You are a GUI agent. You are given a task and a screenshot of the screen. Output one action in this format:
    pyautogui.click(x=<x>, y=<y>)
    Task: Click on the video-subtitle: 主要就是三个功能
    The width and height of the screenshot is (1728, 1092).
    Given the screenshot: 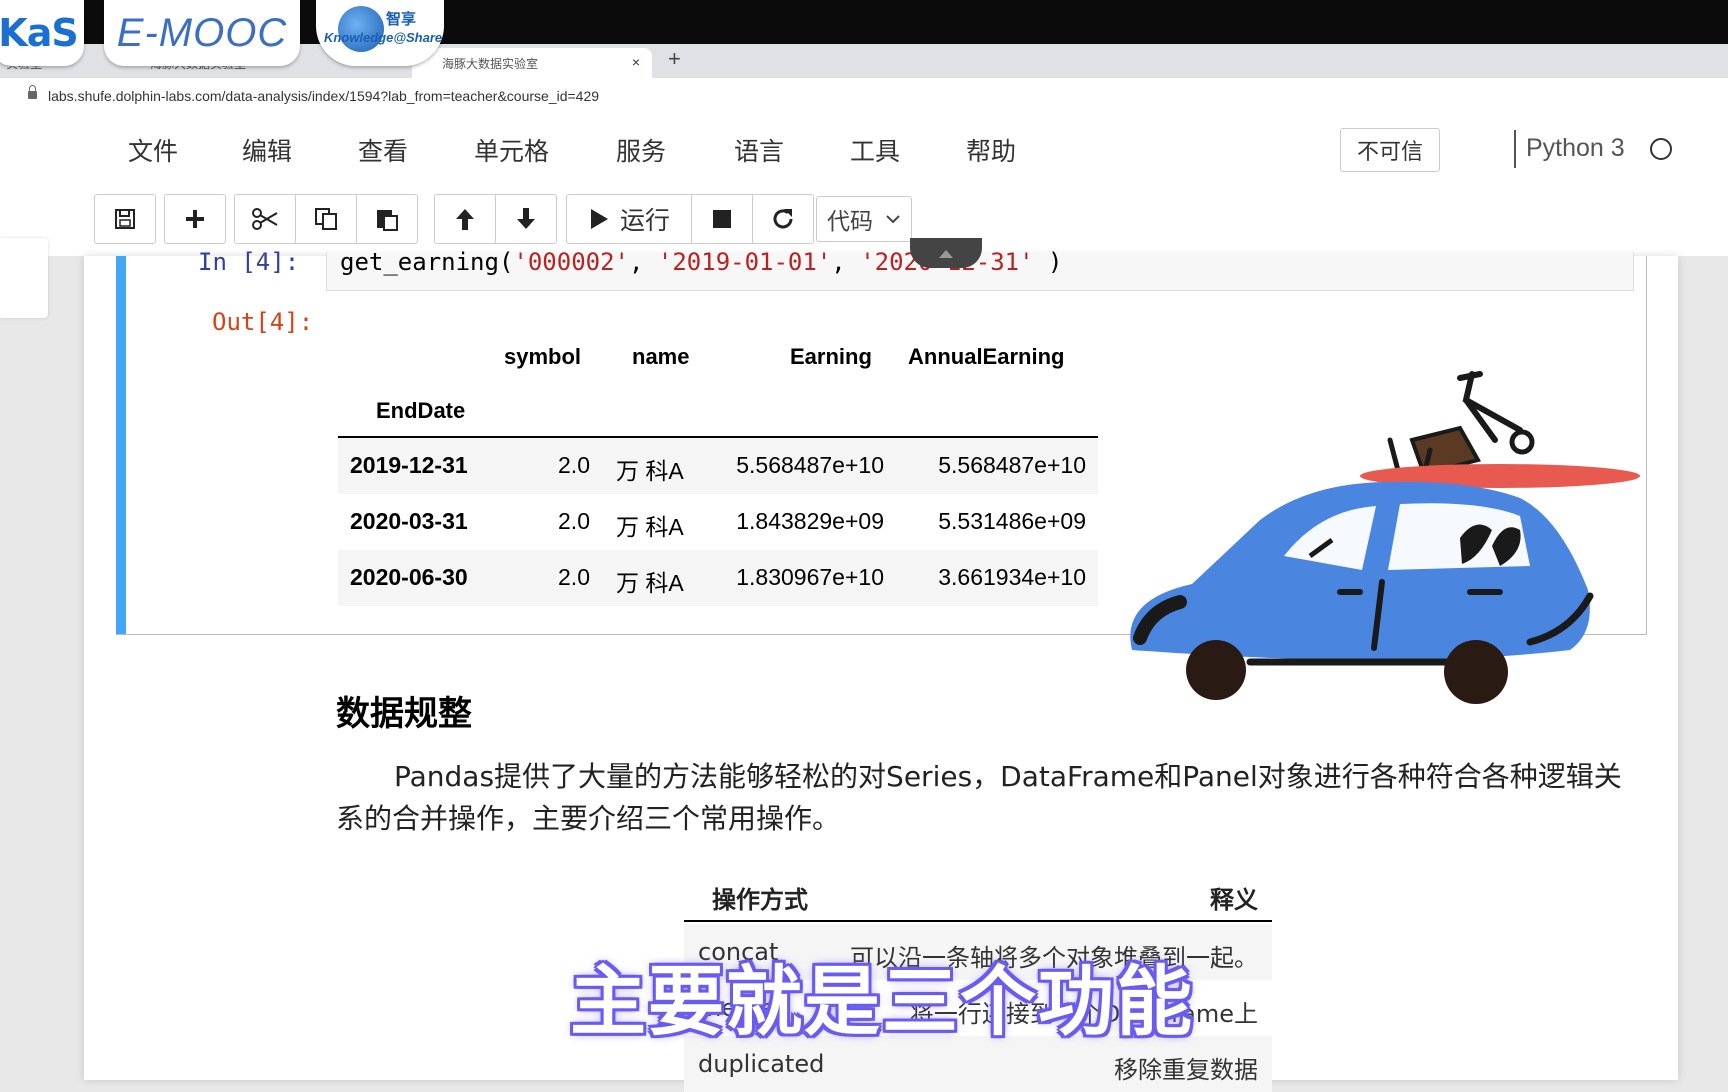 What is the action you would take?
    pyautogui.click(x=882, y=1001)
    